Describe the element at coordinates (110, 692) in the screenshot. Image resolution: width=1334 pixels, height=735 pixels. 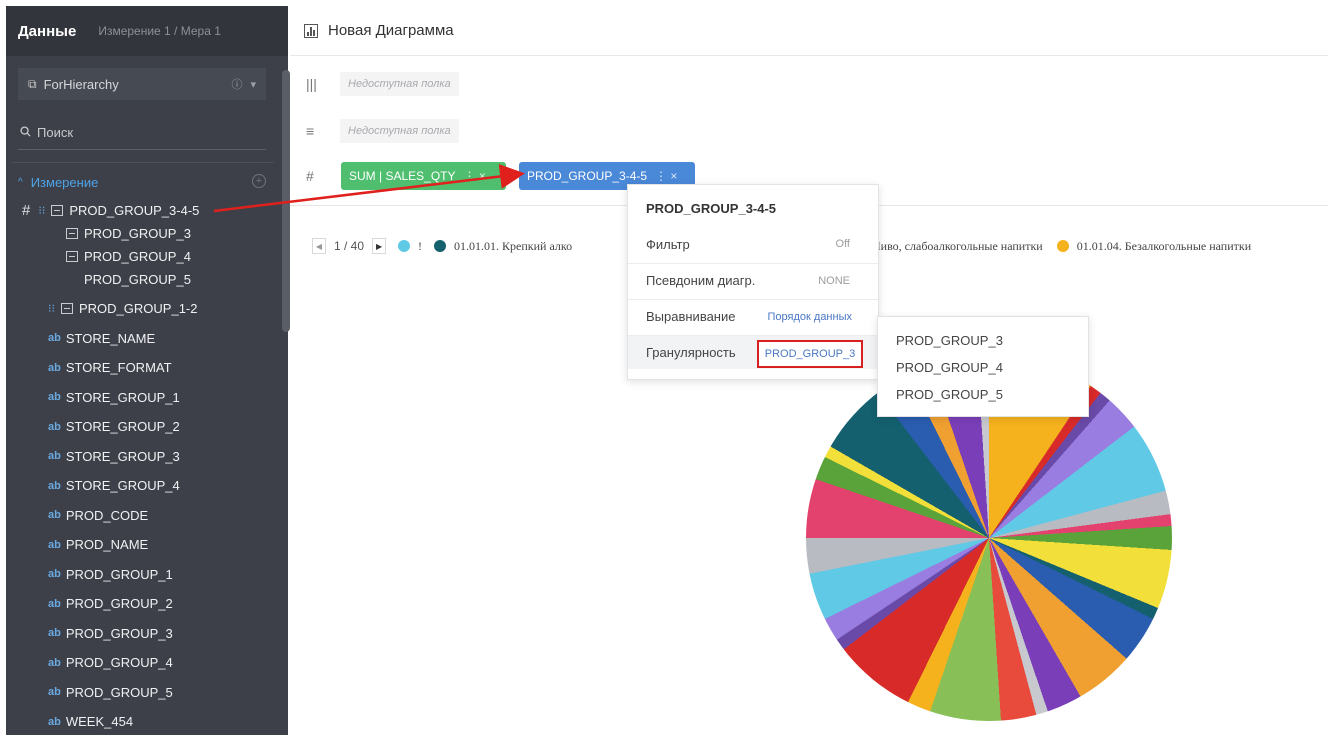
I see `field-item: ab PROD_GROUP_5` at that location.